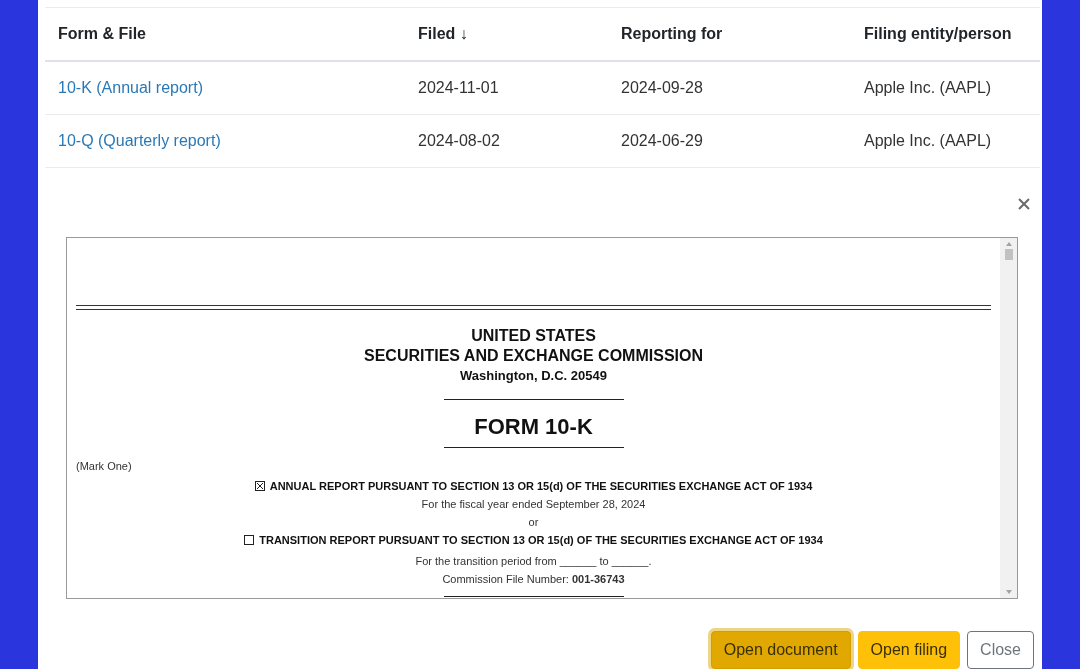 Image resolution: width=1080 pixels, height=669 pixels. What do you see at coordinates (458, 88) in the screenshot?
I see `table-cell-text: 2024-11-01` at bounding box center [458, 88].